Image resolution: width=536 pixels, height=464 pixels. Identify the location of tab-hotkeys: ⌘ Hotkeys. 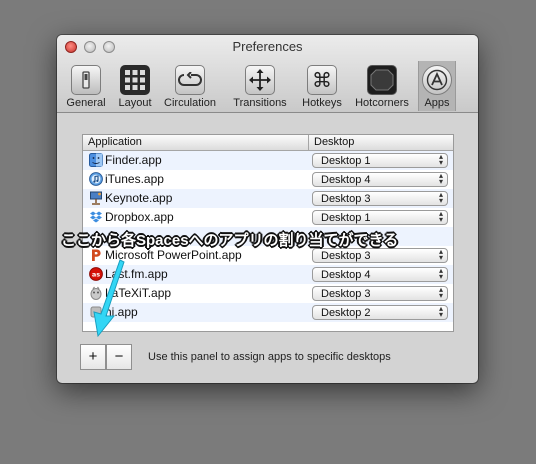
(322, 86).